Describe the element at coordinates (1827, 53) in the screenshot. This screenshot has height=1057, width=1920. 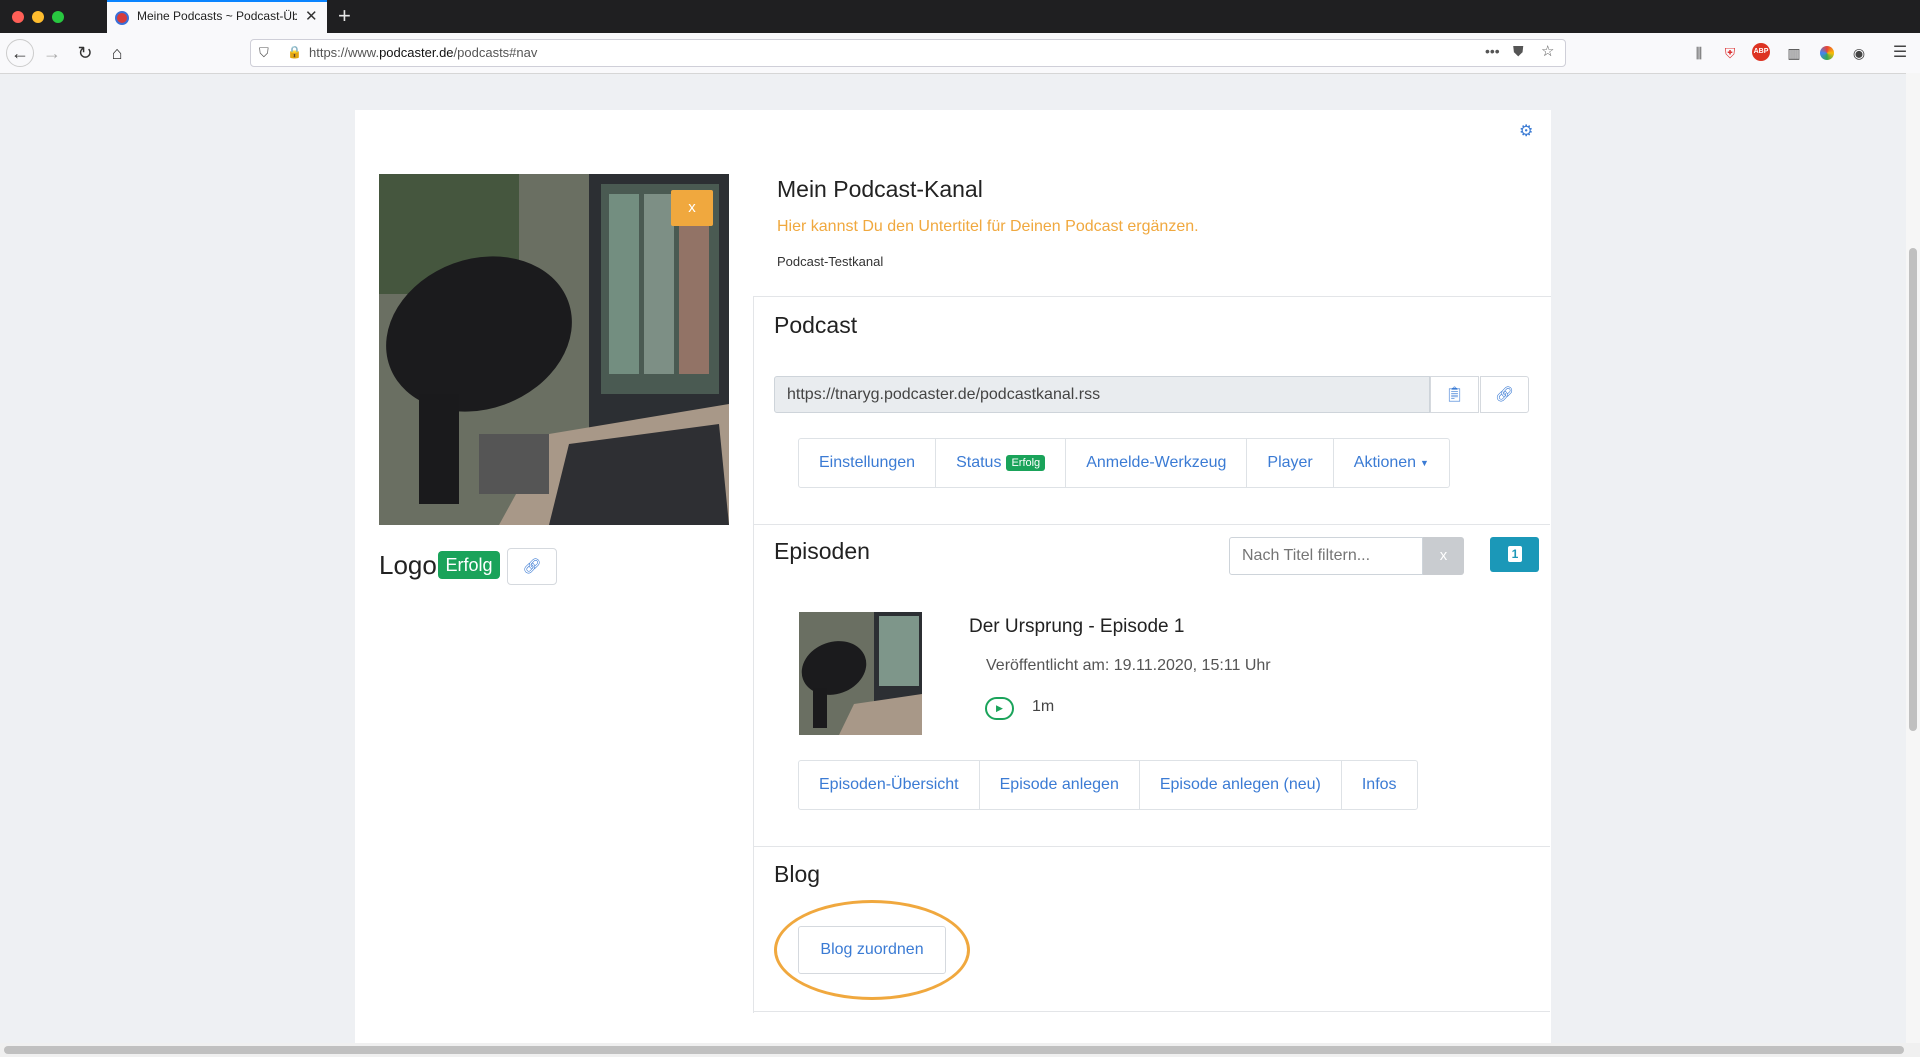
I see `extension-color-icon` at that location.